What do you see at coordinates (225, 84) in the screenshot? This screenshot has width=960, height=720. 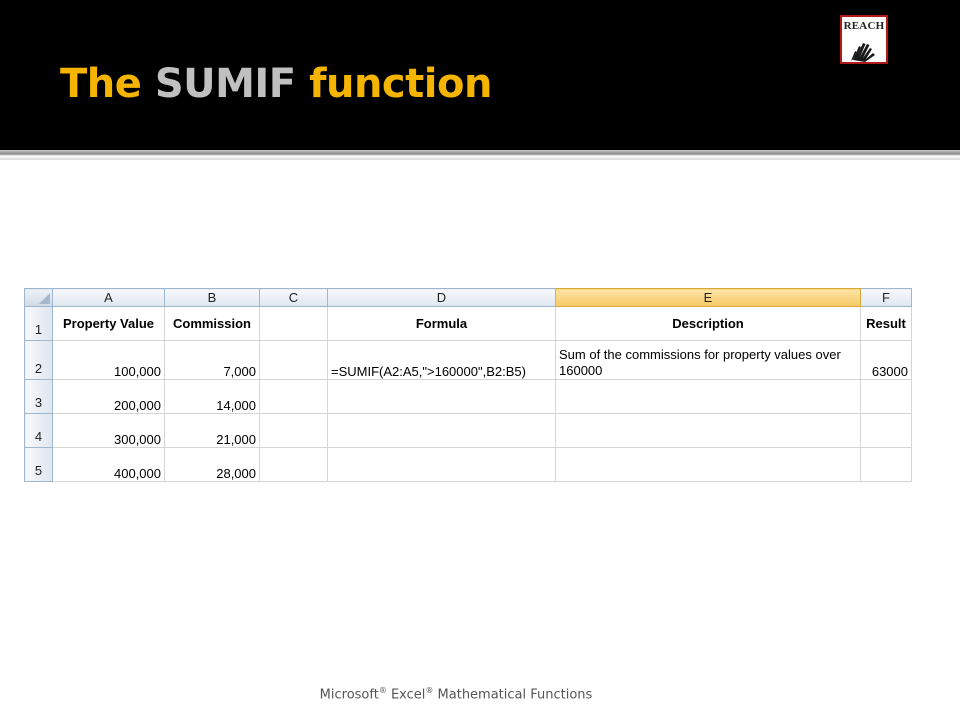 I see `title-text-sumif: SUMIF` at bounding box center [225, 84].